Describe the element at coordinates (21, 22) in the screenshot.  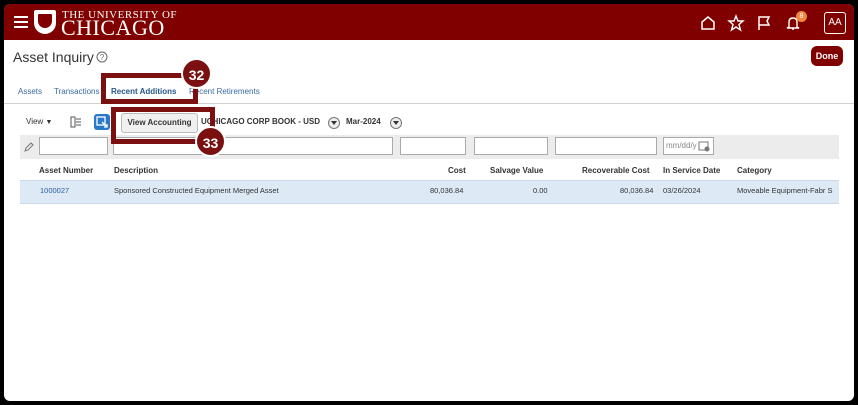
I see `menu-icon` at that location.